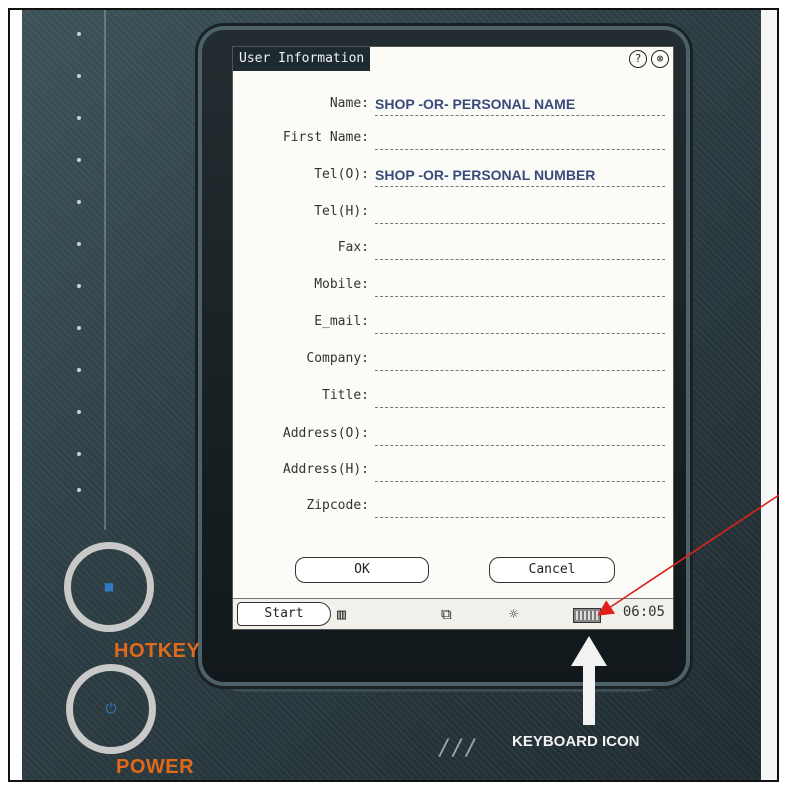 The width and height of the screenshot is (787, 788). Describe the element at coordinates (337, 358) in the screenshot. I see `field-label: Company:` at that location.